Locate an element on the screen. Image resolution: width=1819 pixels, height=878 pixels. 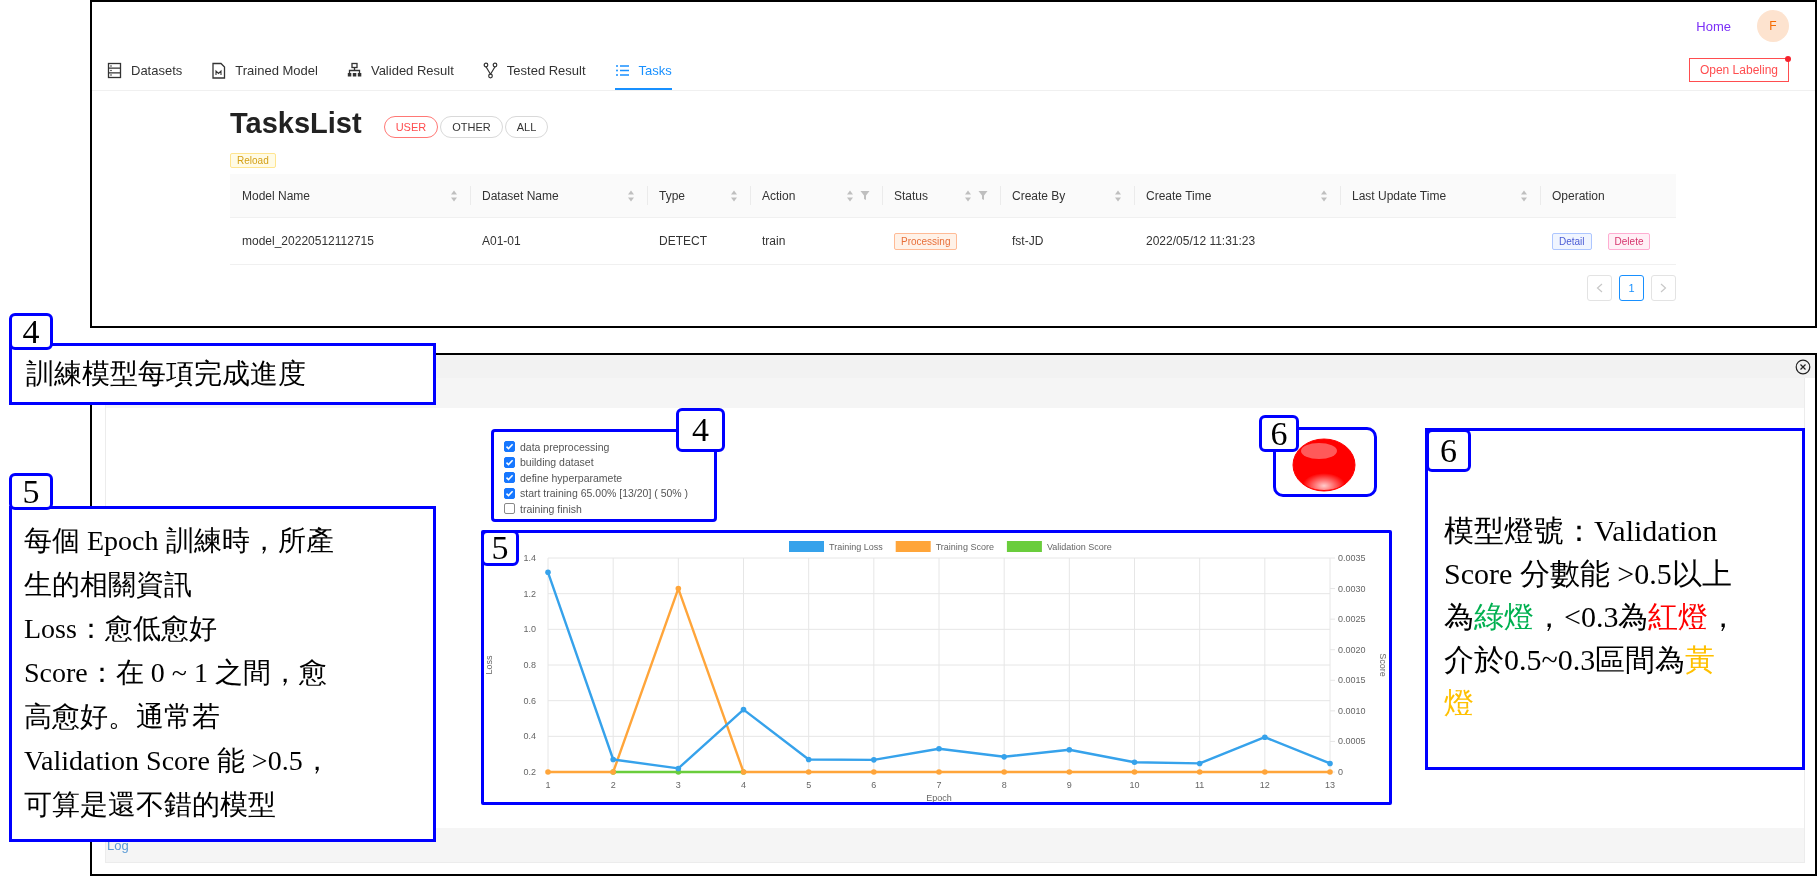
table-cell-text: model_20220512112715 is located at coordinates (308, 241).